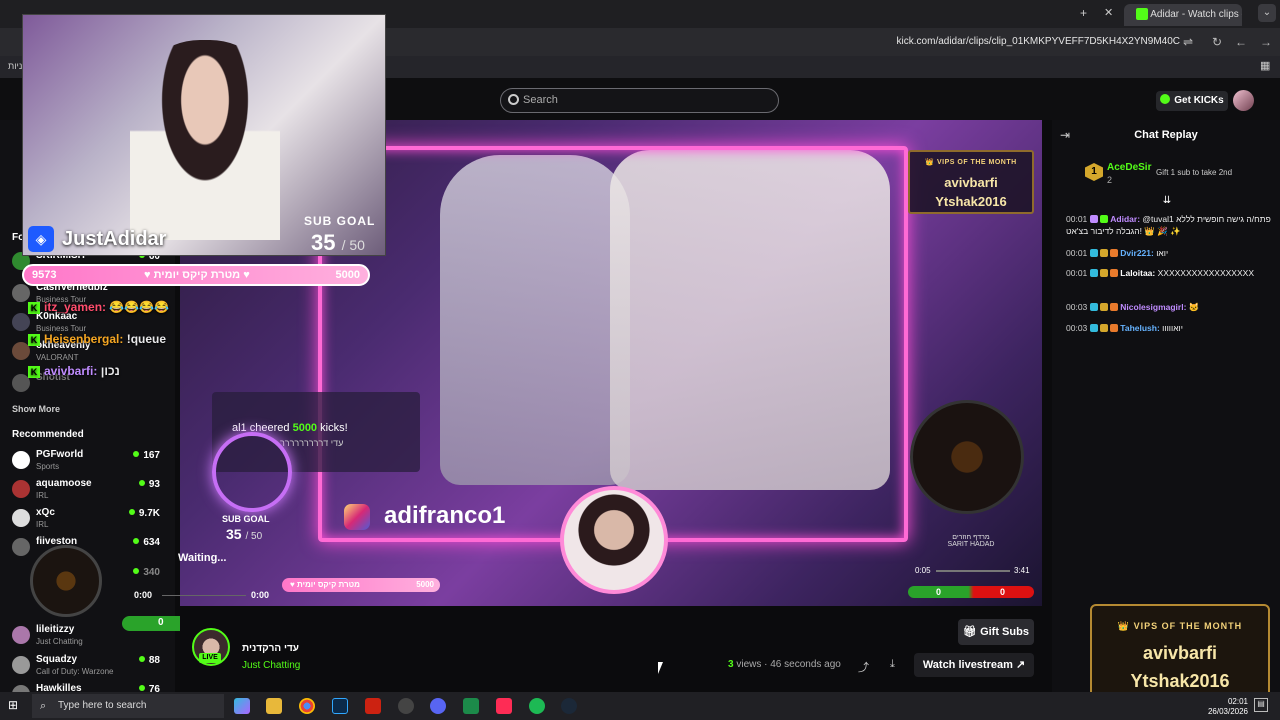 This screenshot has height=720, width=1280. What do you see at coordinates (639, 100) in the screenshot?
I see `search-input: Search` at bounding box center [639, 100].